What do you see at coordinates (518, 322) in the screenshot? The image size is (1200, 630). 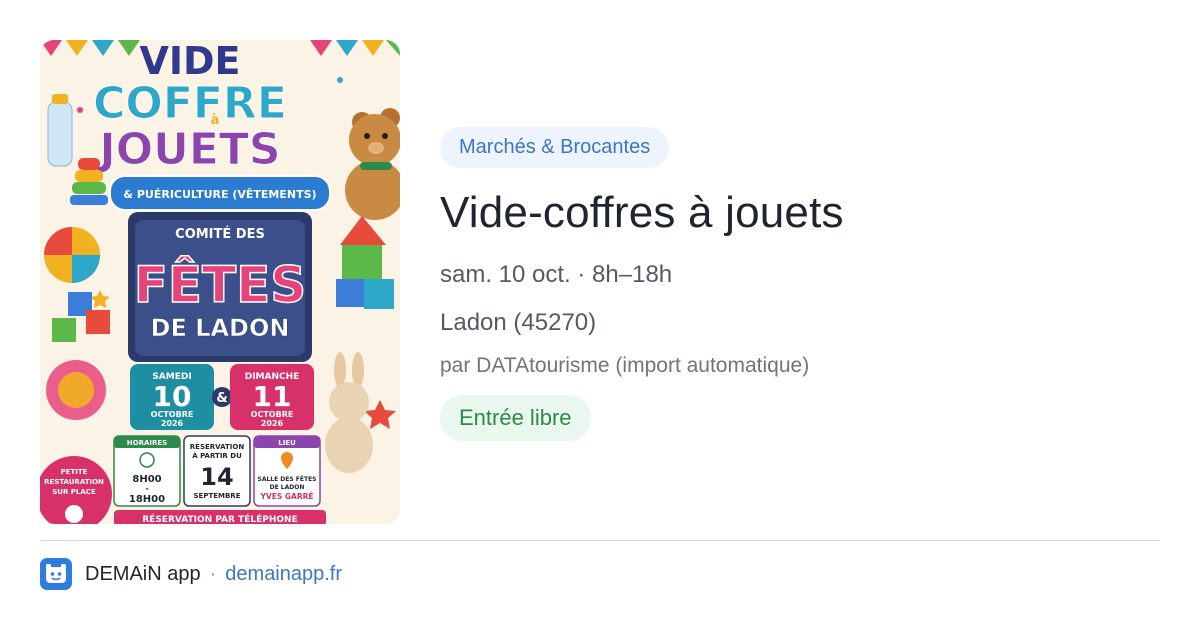 I see `event-location: Ladon (45270)` at bounding box center [518, 322].